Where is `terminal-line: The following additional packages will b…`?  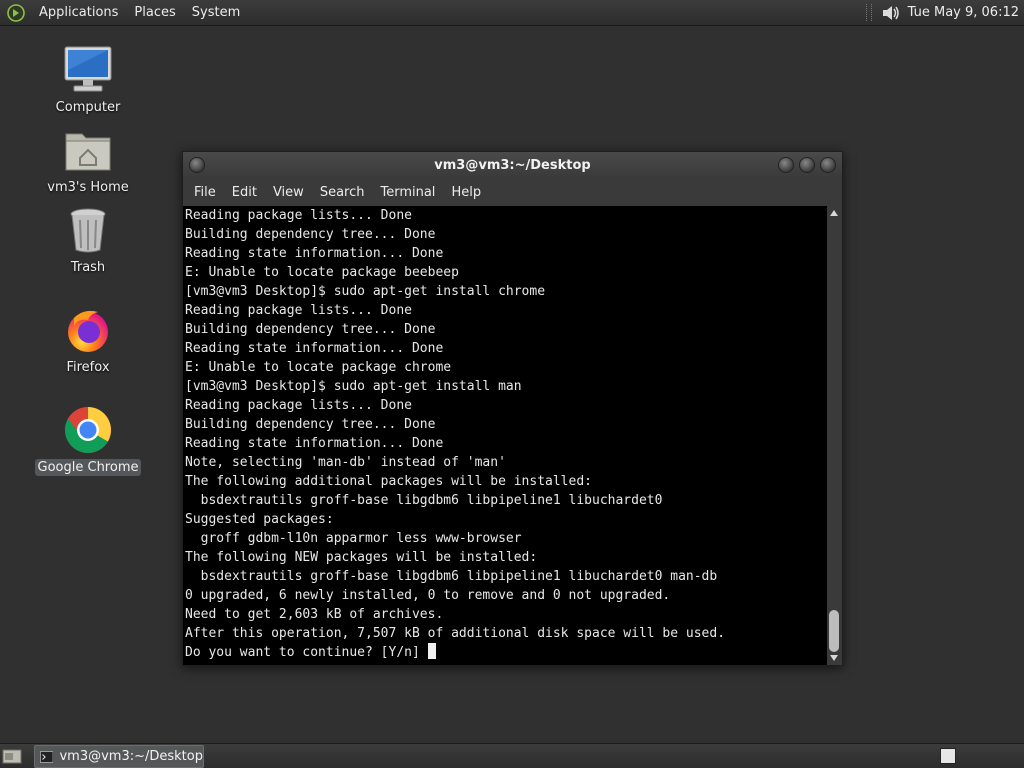 terminal-line: The following additional packages will b… is located at coordinates (388, 481).